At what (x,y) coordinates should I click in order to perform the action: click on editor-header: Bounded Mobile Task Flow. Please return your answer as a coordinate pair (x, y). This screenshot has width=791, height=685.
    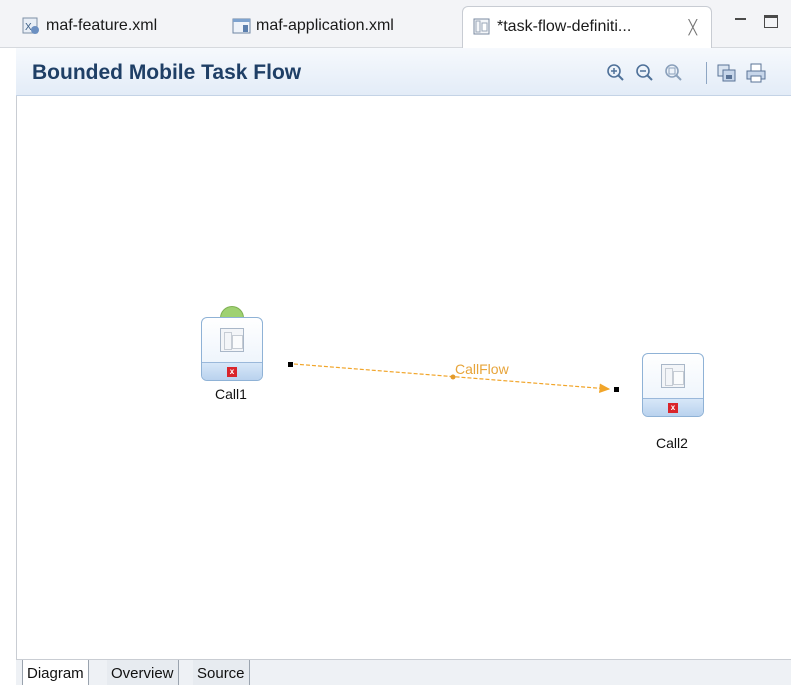
    Looking at the image, I should click on (403, 72).